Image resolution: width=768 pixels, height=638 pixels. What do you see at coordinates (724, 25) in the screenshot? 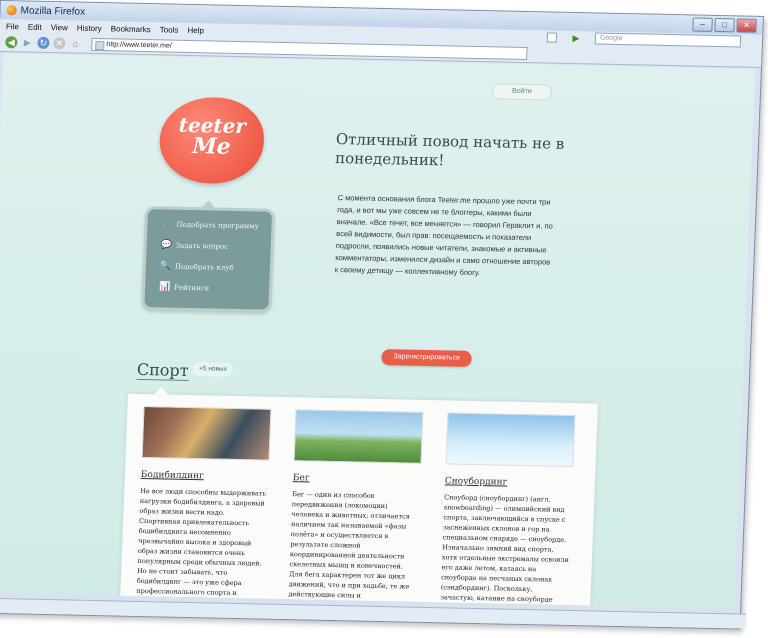
I see `maximize-button: □` at bounding box center [724, 25].